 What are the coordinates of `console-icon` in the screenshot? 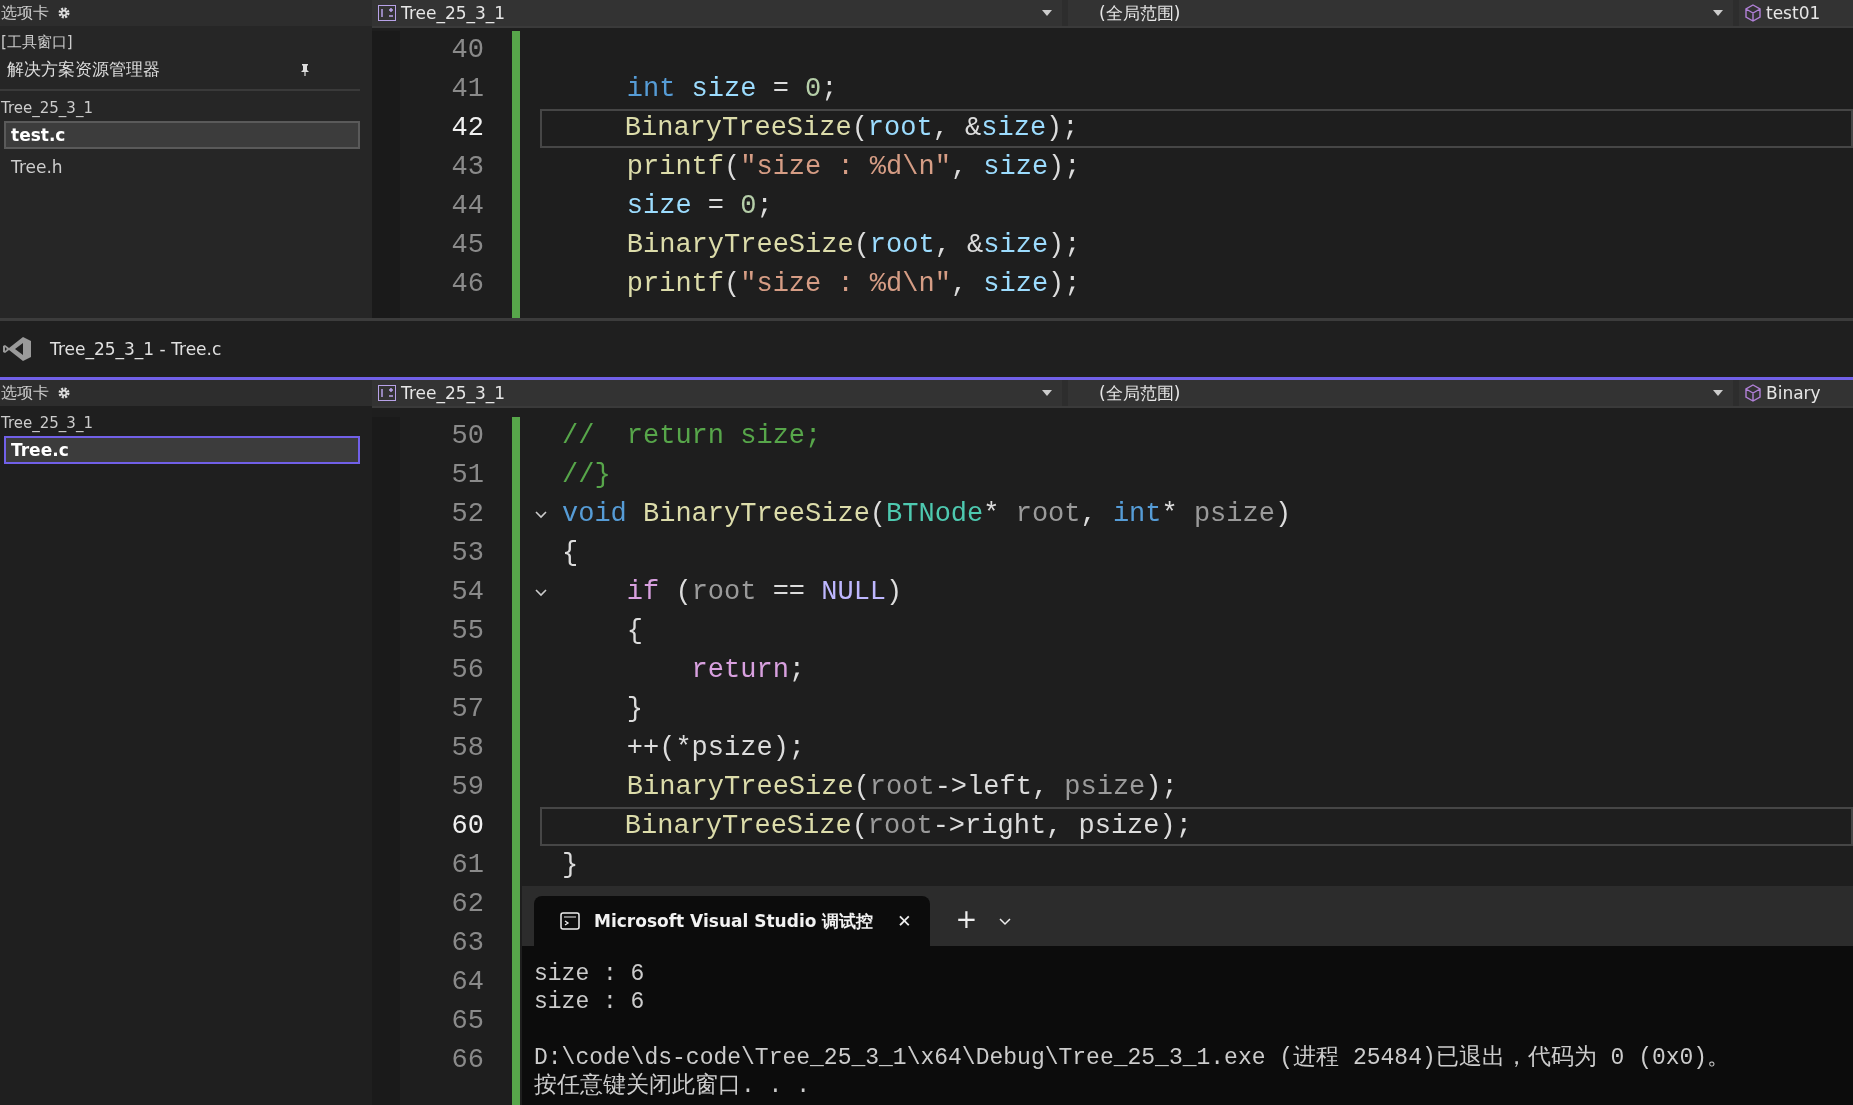 It's located at (570, 921).